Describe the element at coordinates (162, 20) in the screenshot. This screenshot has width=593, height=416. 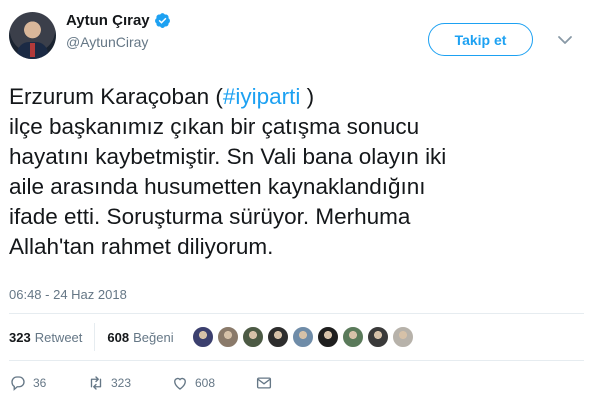
I see `verified-badge-icon` at that location.